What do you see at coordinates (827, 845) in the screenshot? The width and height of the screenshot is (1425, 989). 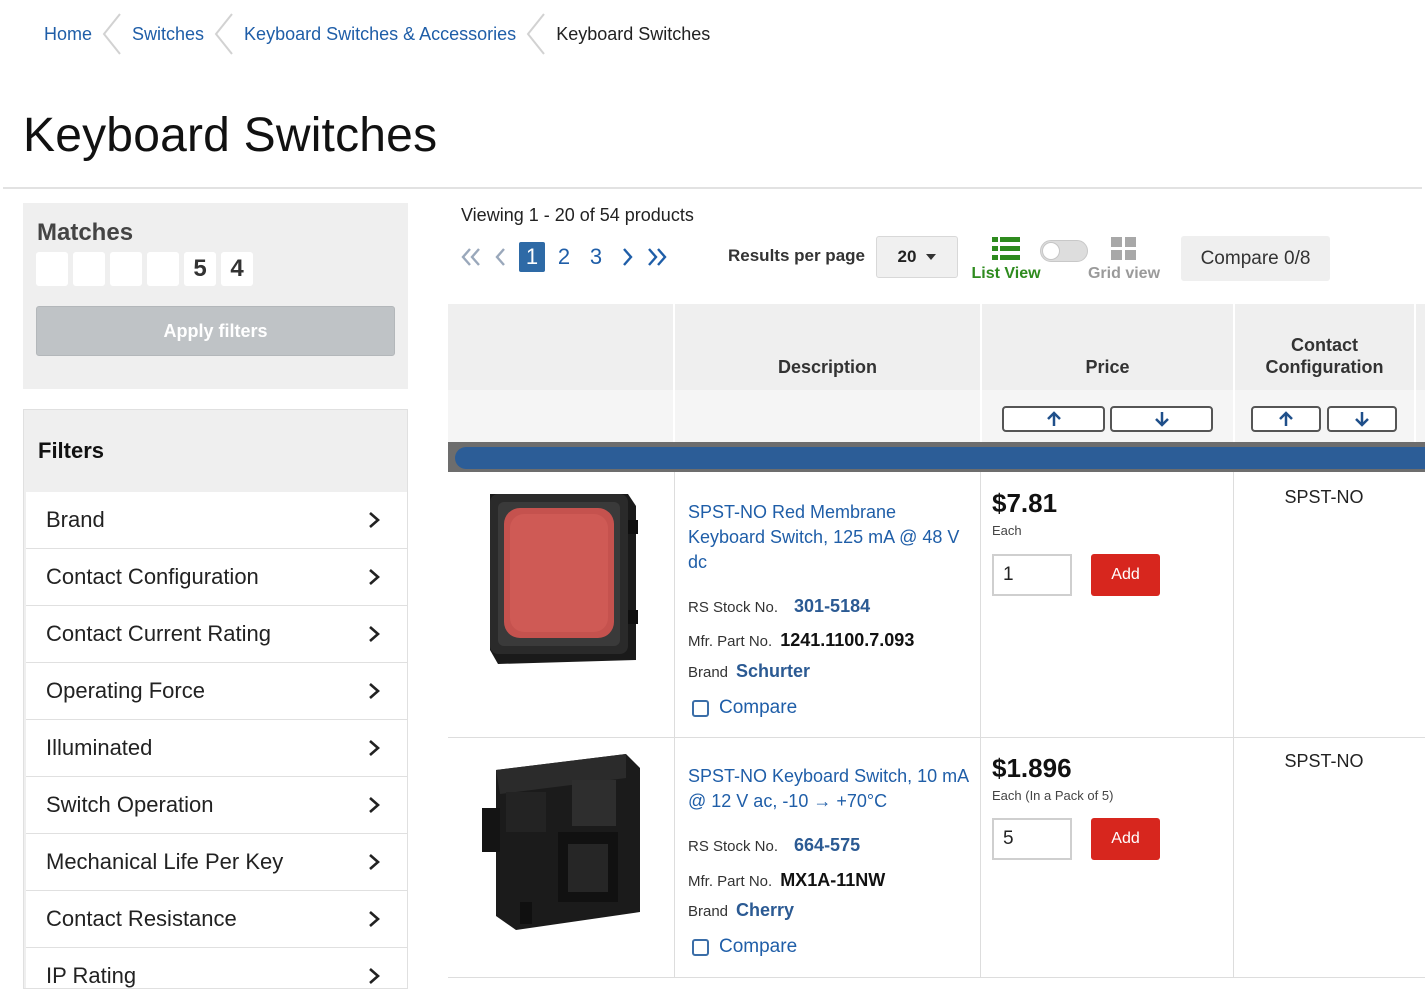 I see `rs-stock-value: 664-575` at bounding box center [827, 845].